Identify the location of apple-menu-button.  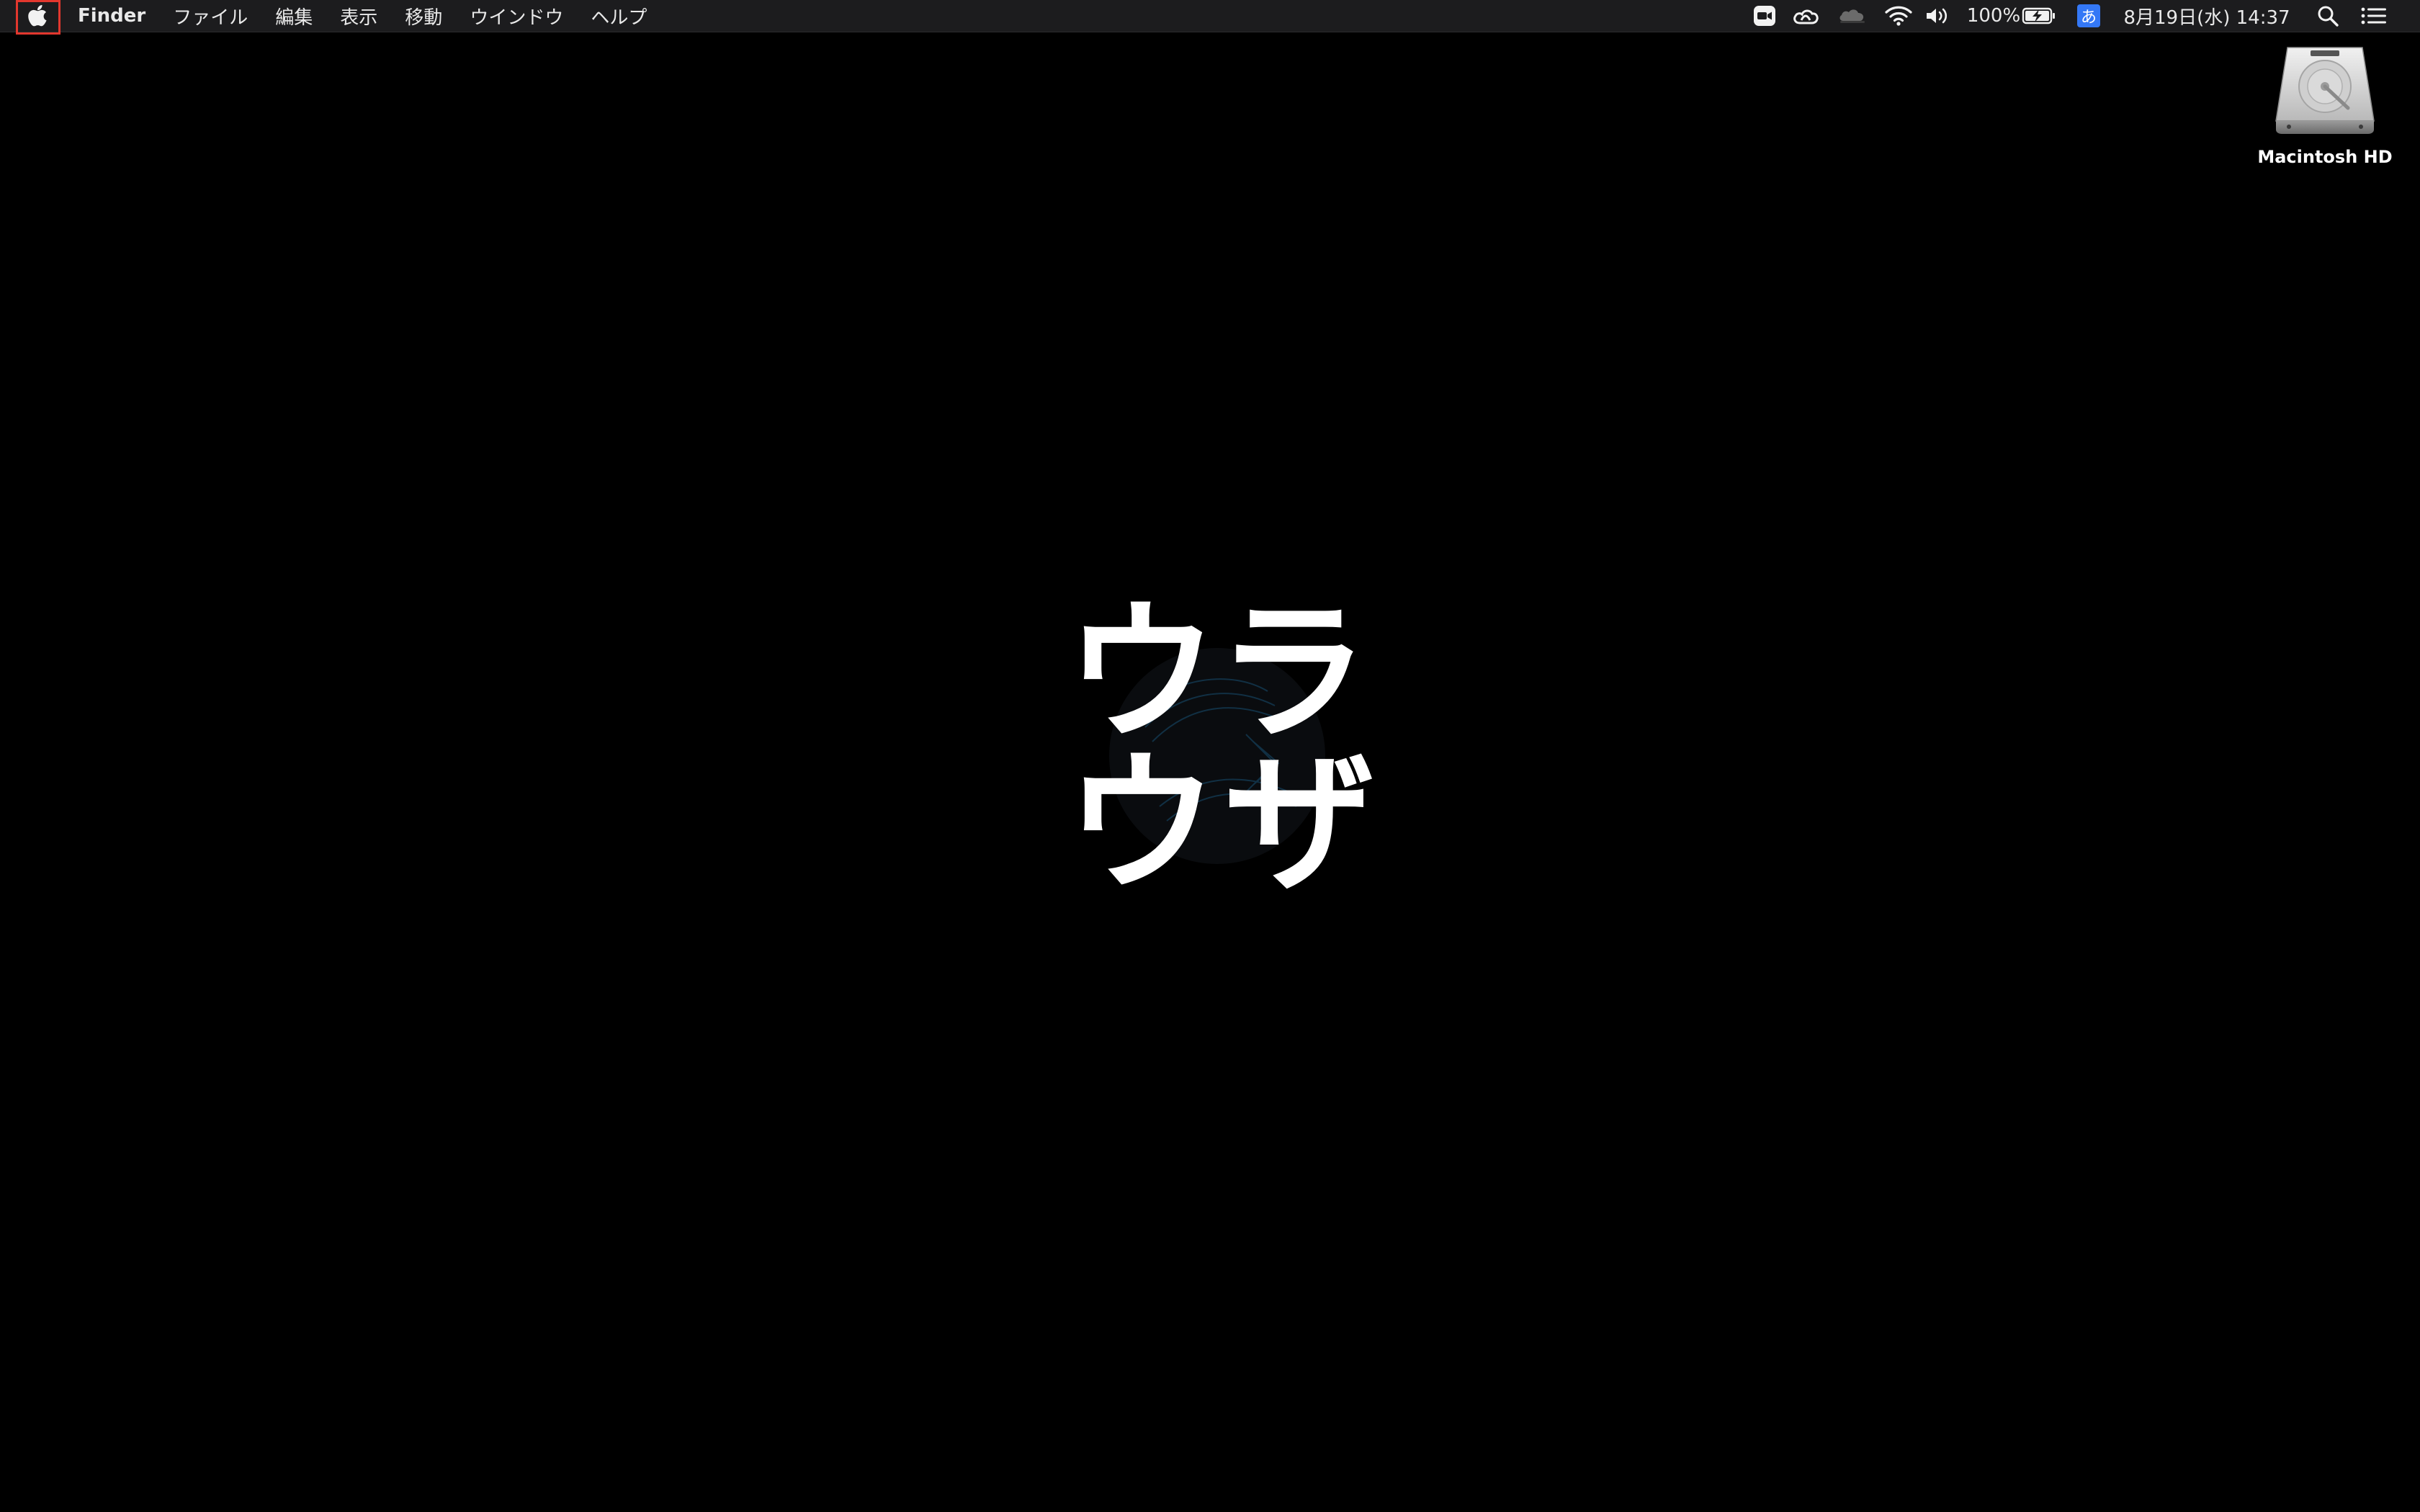
(38, 17).